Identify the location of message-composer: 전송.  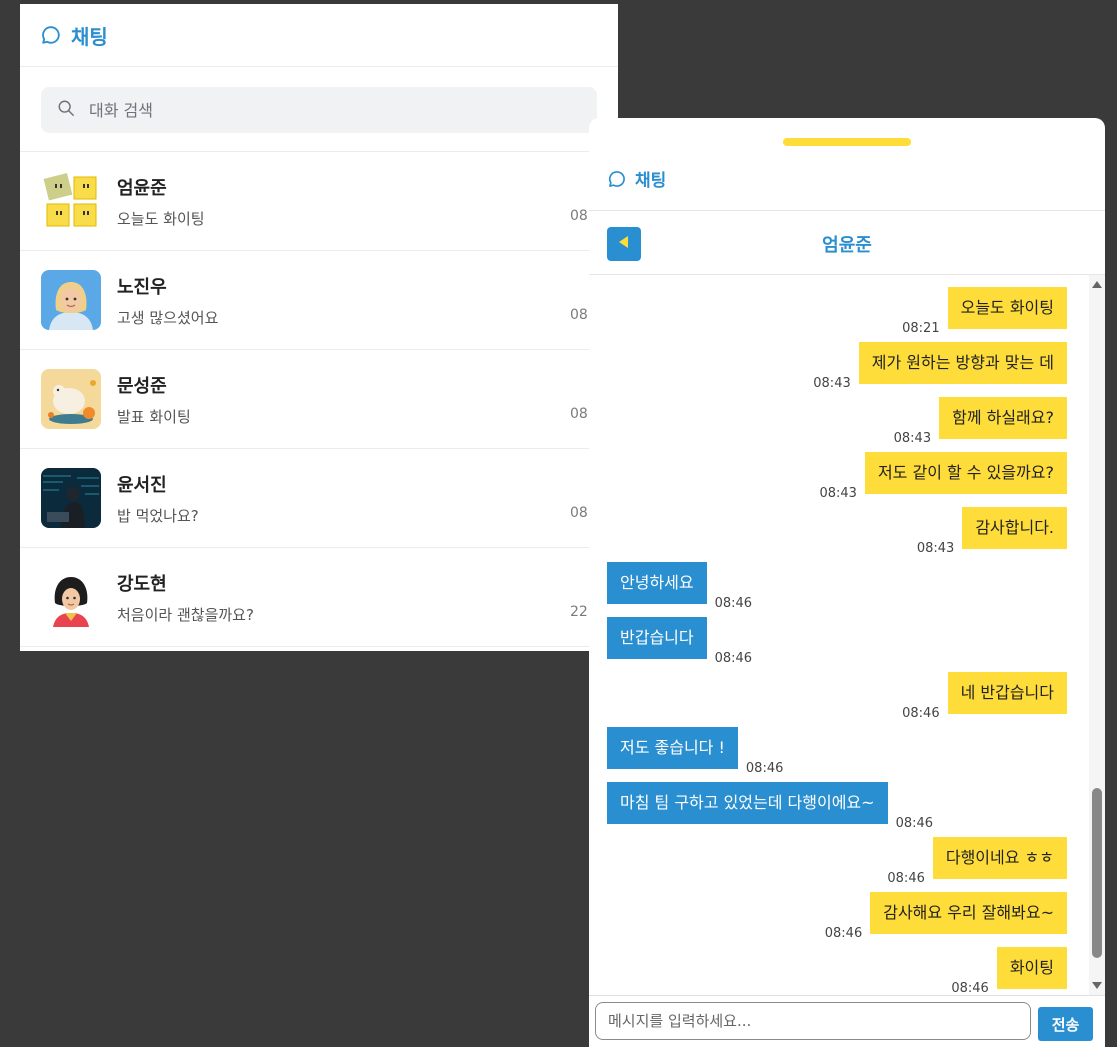
(847, 1021).